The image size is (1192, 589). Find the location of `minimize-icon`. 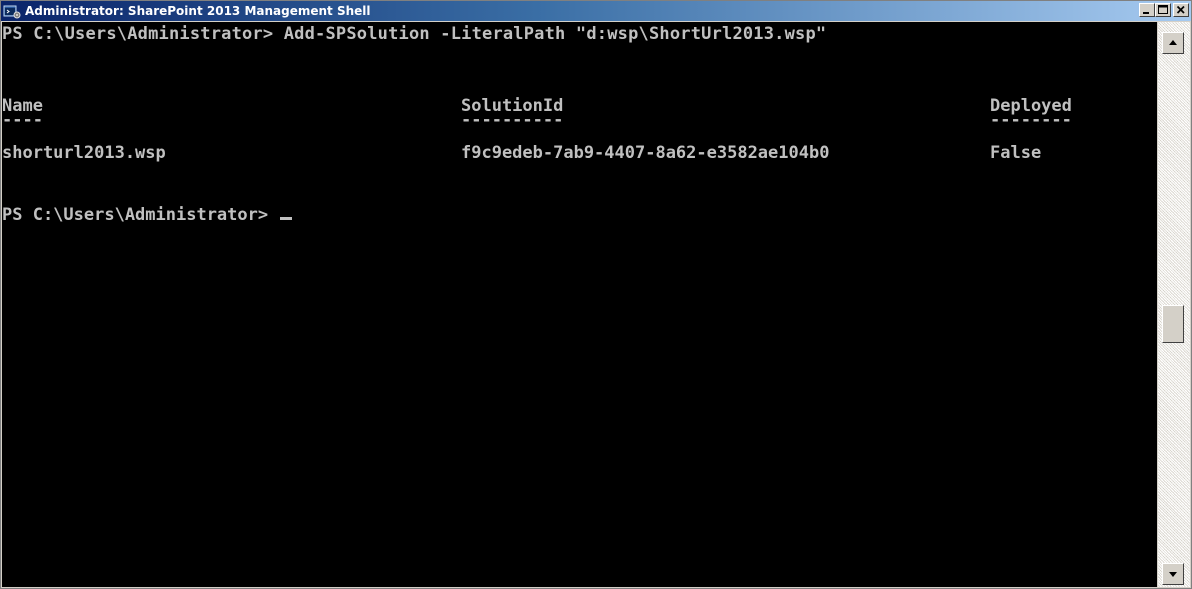

minimize-icon is located at coordinates (1146, 13).